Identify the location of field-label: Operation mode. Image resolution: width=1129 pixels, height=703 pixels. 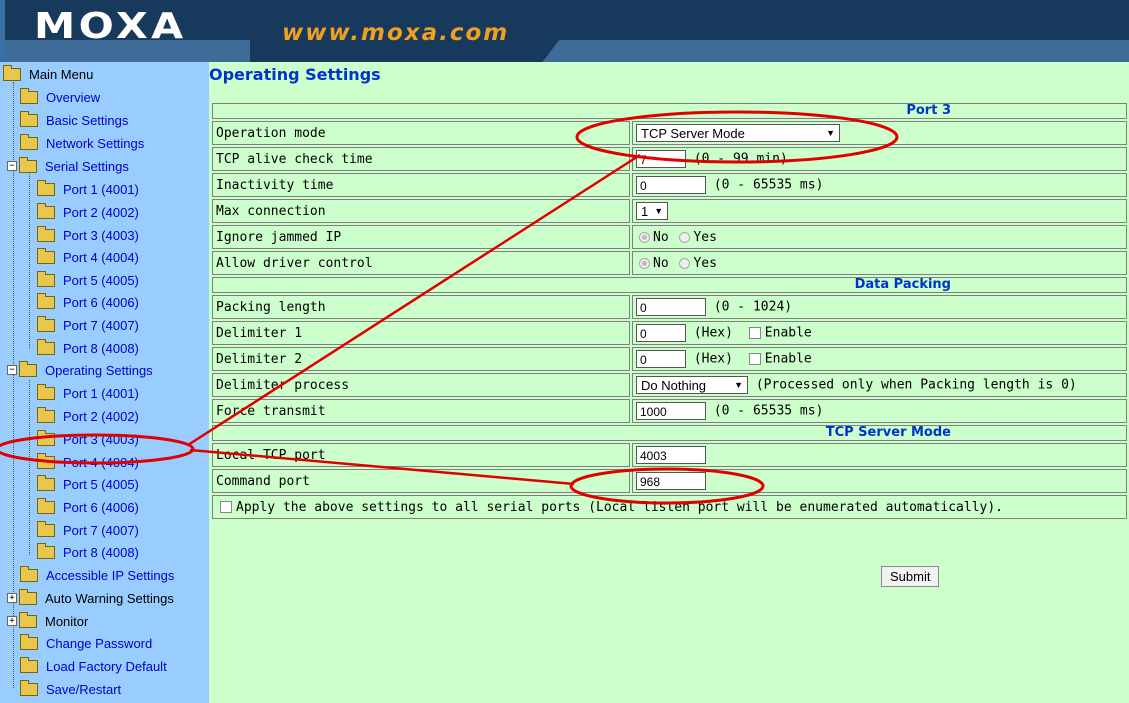
(421, 133).